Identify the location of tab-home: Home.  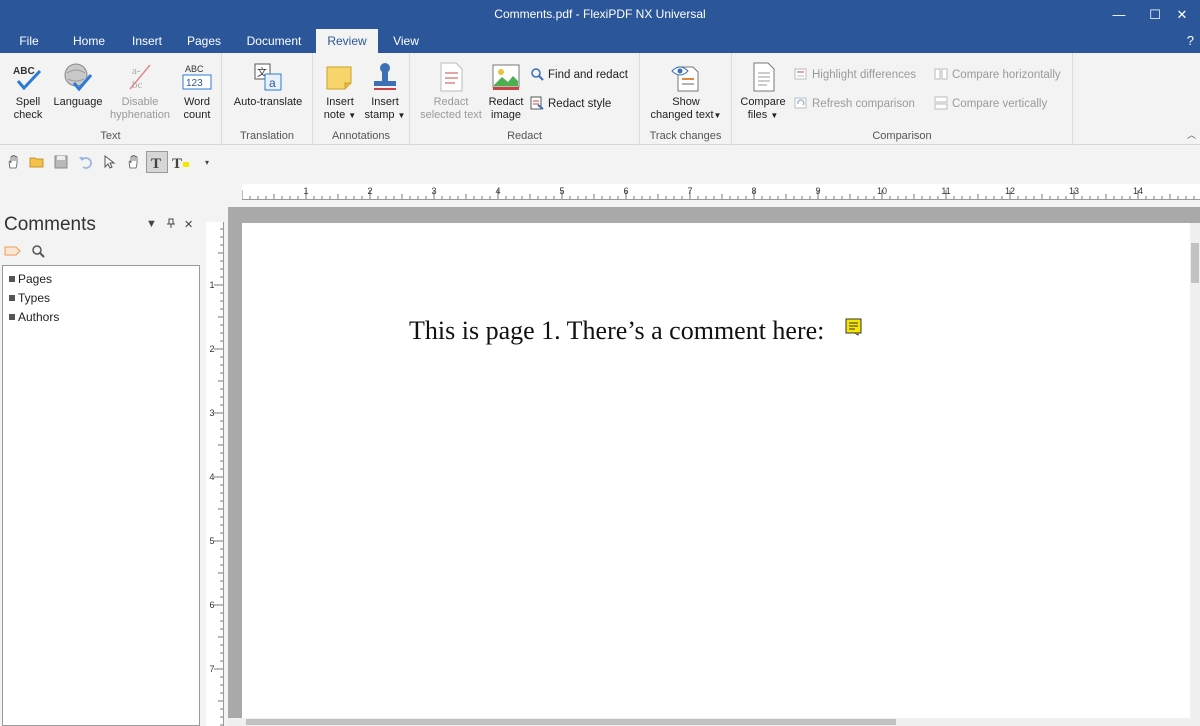
(89, 41).